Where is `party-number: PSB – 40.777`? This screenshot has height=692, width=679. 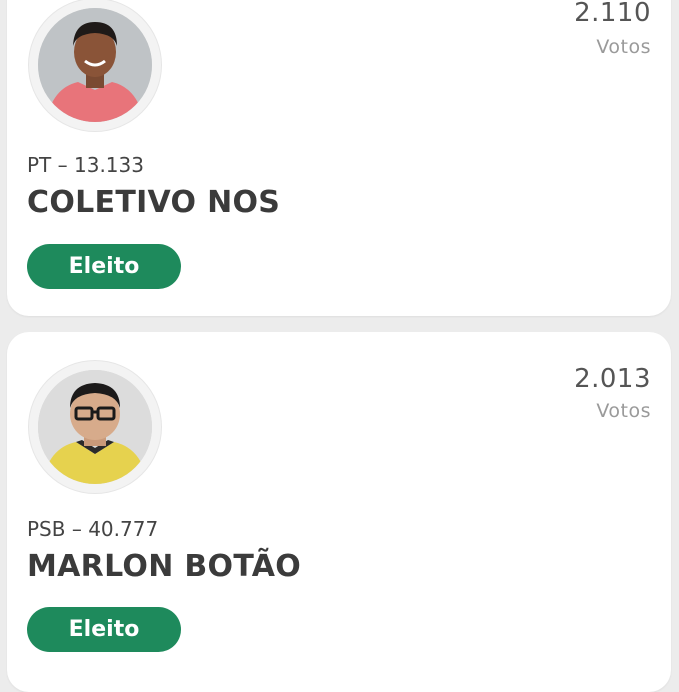
party-number: PSB – 40.777 is located at coordinates (93, 529).